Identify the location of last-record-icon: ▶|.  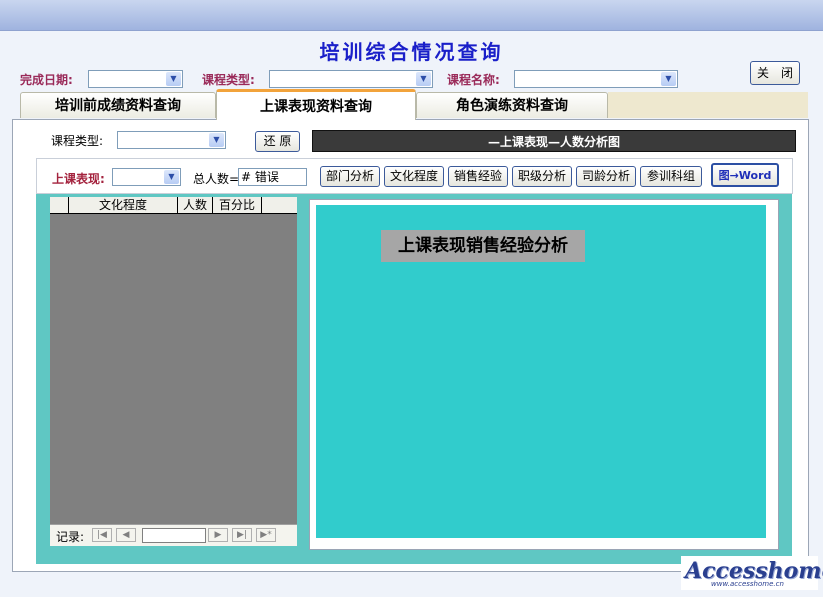
(242, 535).